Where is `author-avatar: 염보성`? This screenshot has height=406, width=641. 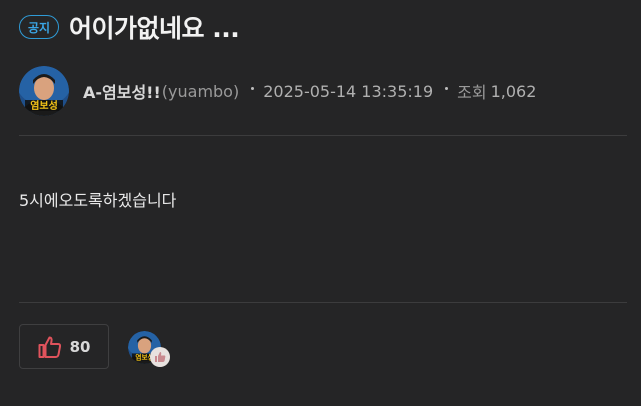
author-avatar: 염보성 is located at coordinates (44, 91).